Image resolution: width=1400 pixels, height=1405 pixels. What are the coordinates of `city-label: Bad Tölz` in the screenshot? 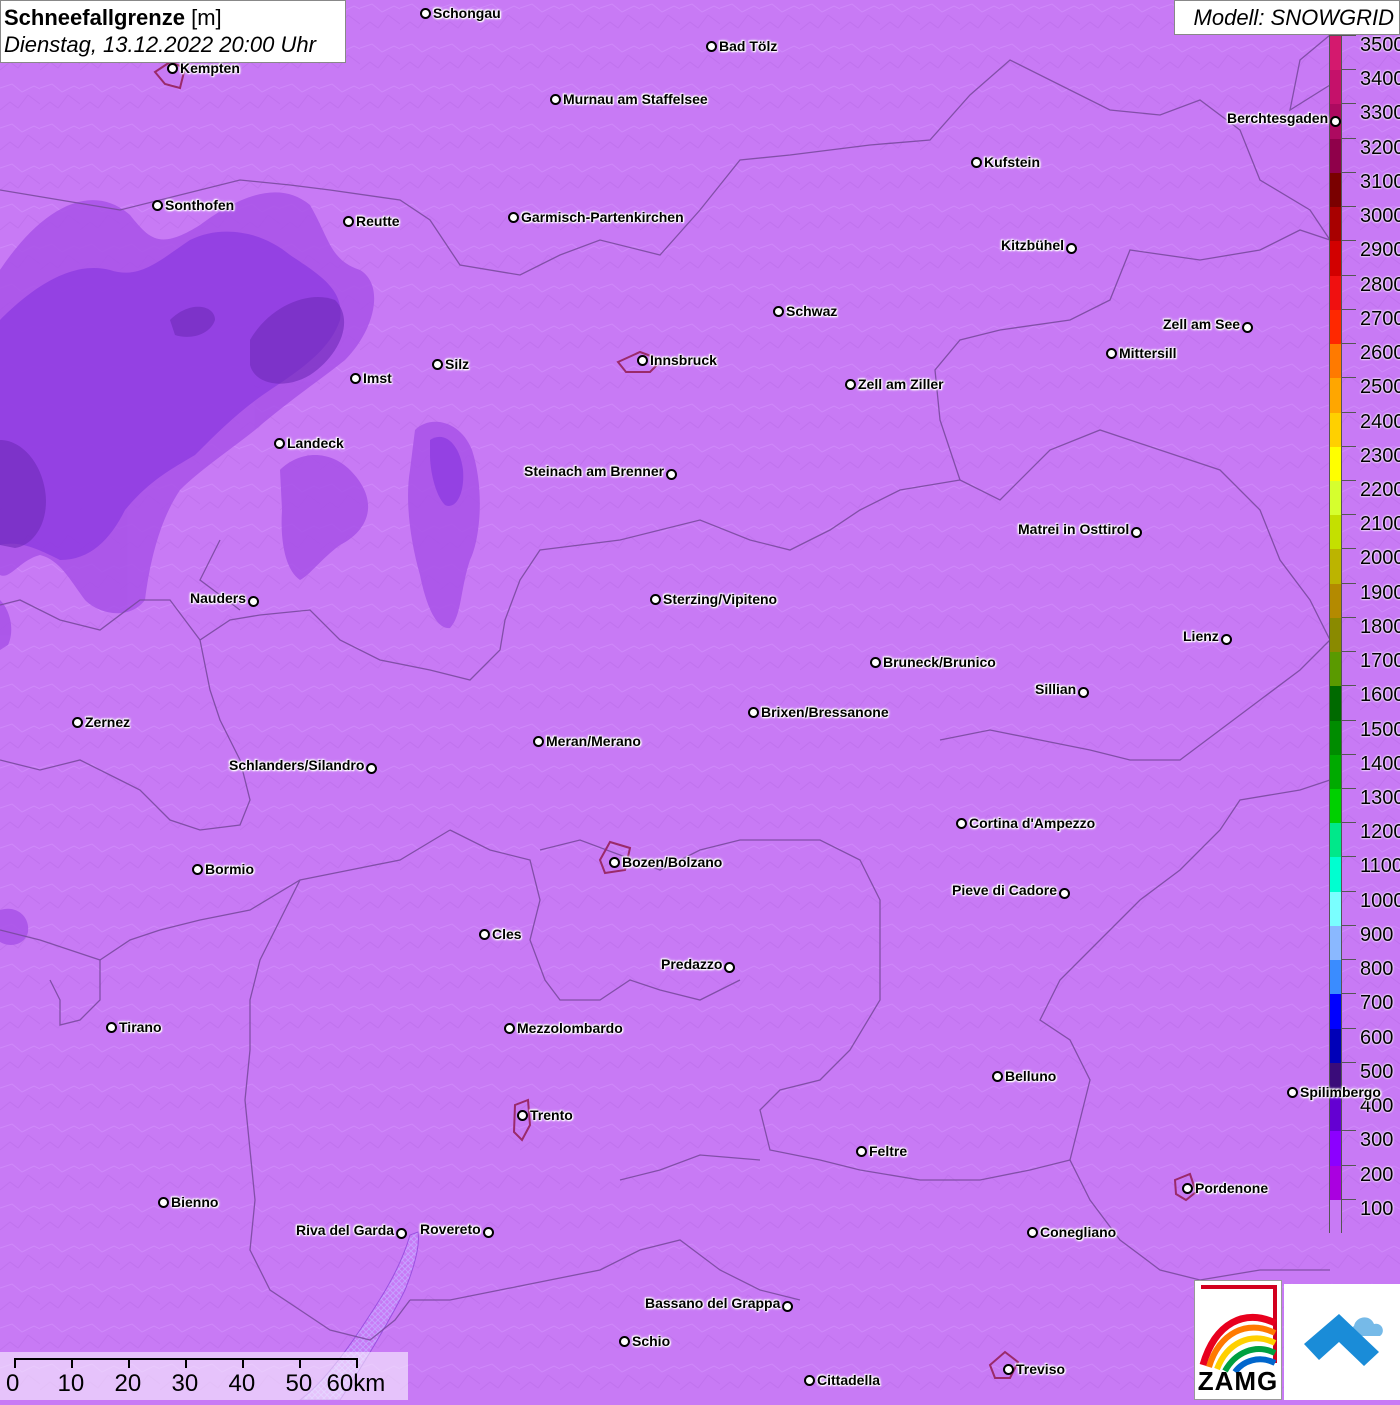 It's located at (748, 46).